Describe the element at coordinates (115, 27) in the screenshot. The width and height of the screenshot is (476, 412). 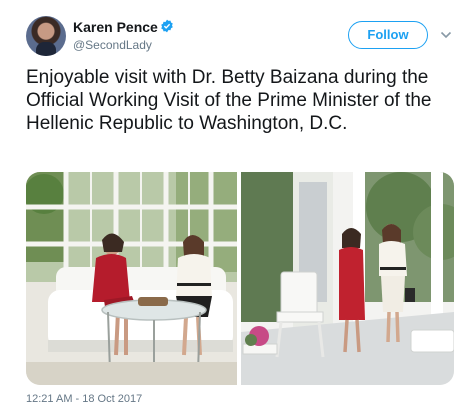
I see `author-name: Karen Pence` at that location.